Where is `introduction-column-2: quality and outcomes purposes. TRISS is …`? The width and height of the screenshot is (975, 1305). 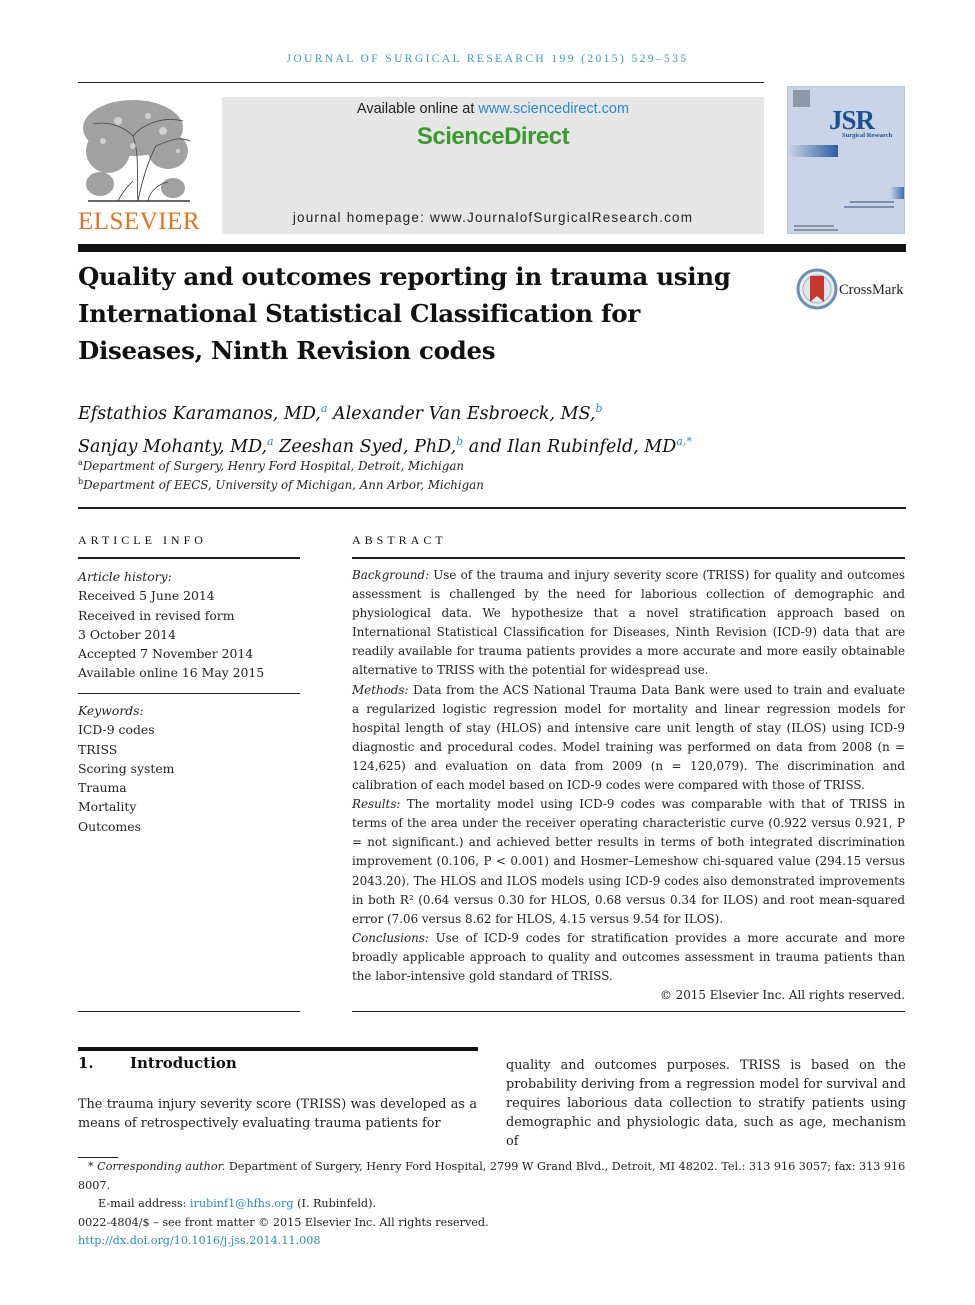
introduction-column-2: quality and outcomes purposes. TRISS is … is located at coordinates (706, 1104).